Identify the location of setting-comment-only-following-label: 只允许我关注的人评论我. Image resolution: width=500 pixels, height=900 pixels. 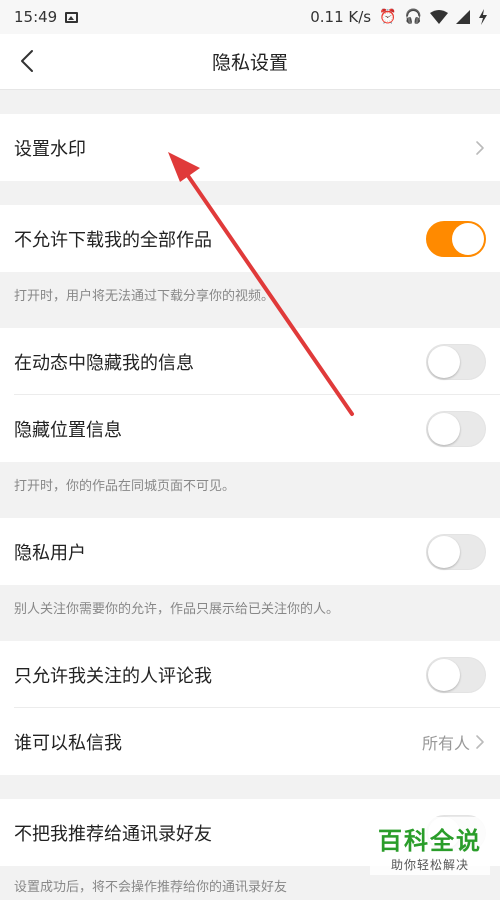
(113, 676).